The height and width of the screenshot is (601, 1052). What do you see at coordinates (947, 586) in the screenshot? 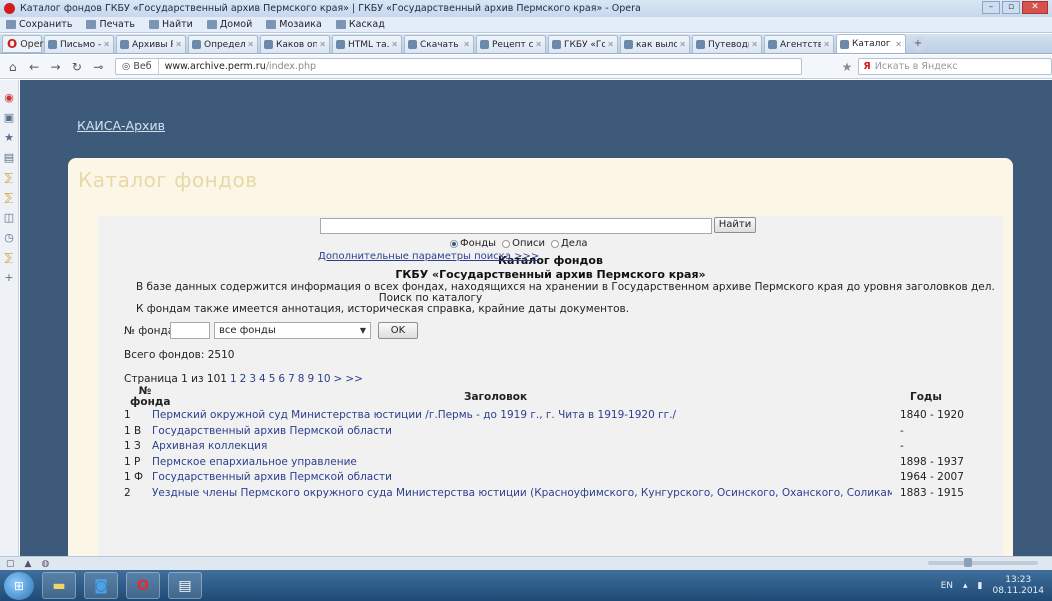
I see `language-indicator: EN` at bounding box center [947, 586].